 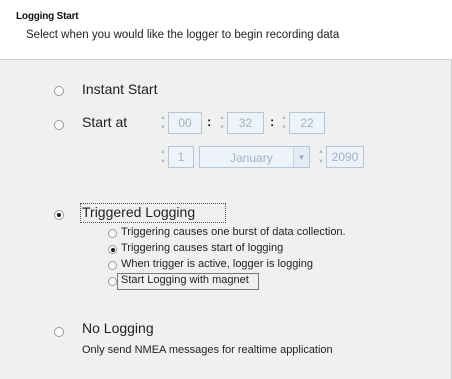 I want to click on hour-field: 00, so click(x=185, y=123).